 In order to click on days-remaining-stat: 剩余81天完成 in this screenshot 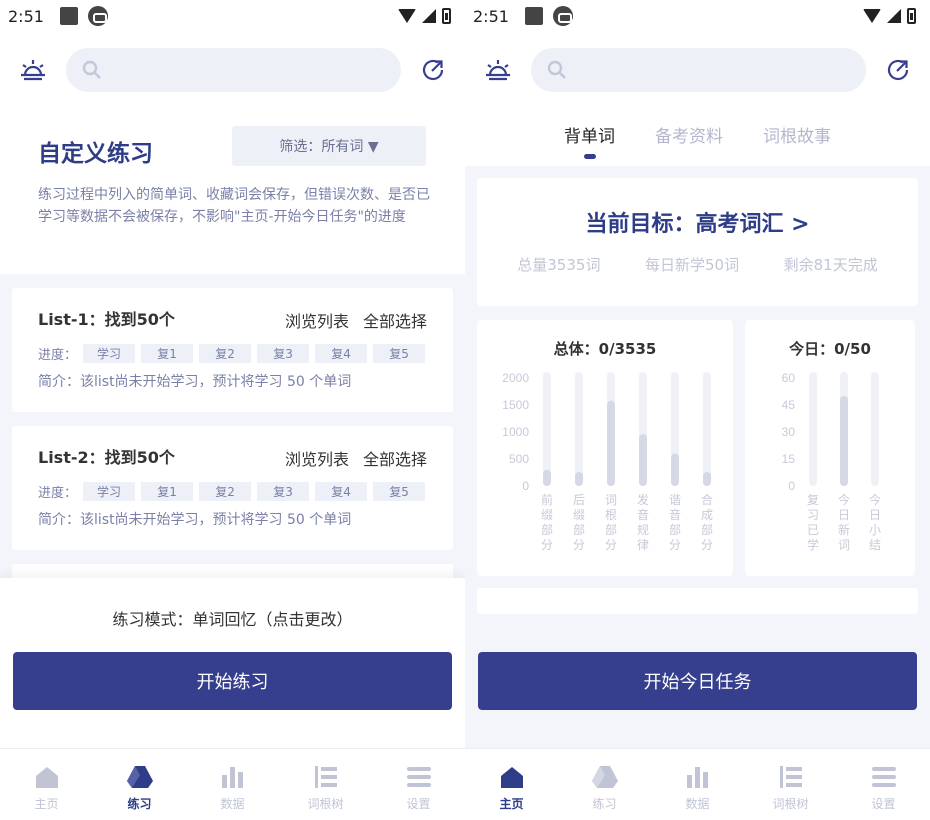, I will do `click(830, 265)`.